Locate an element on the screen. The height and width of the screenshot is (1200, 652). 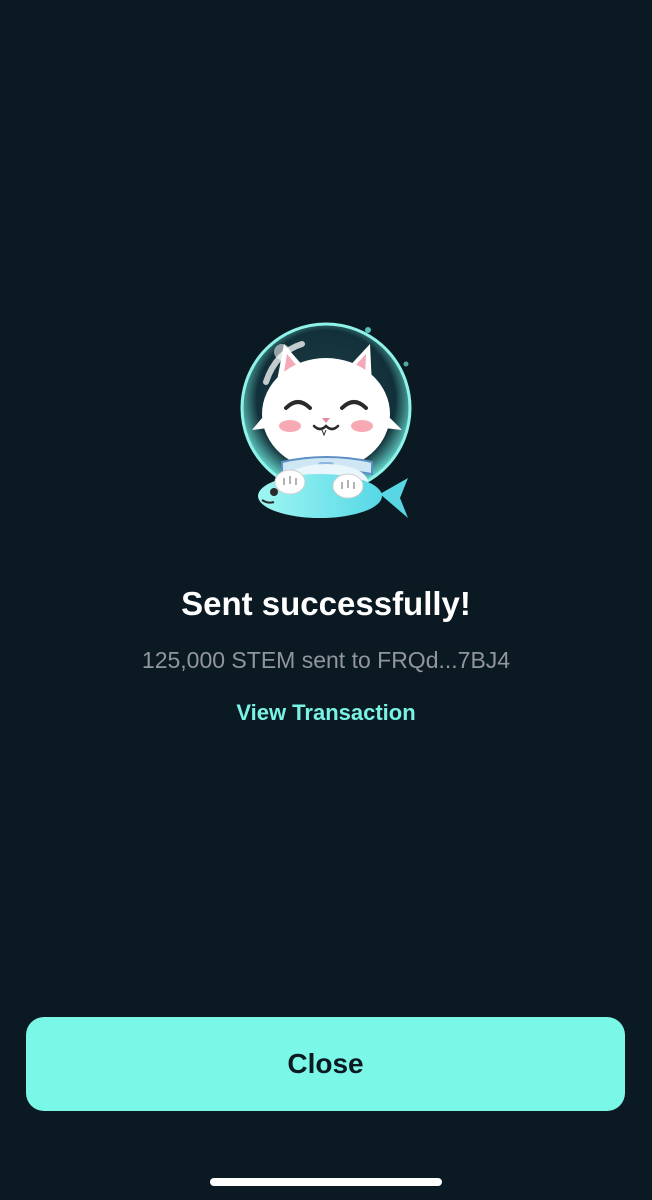
home-indicator is located at coordinates (326, 1182).